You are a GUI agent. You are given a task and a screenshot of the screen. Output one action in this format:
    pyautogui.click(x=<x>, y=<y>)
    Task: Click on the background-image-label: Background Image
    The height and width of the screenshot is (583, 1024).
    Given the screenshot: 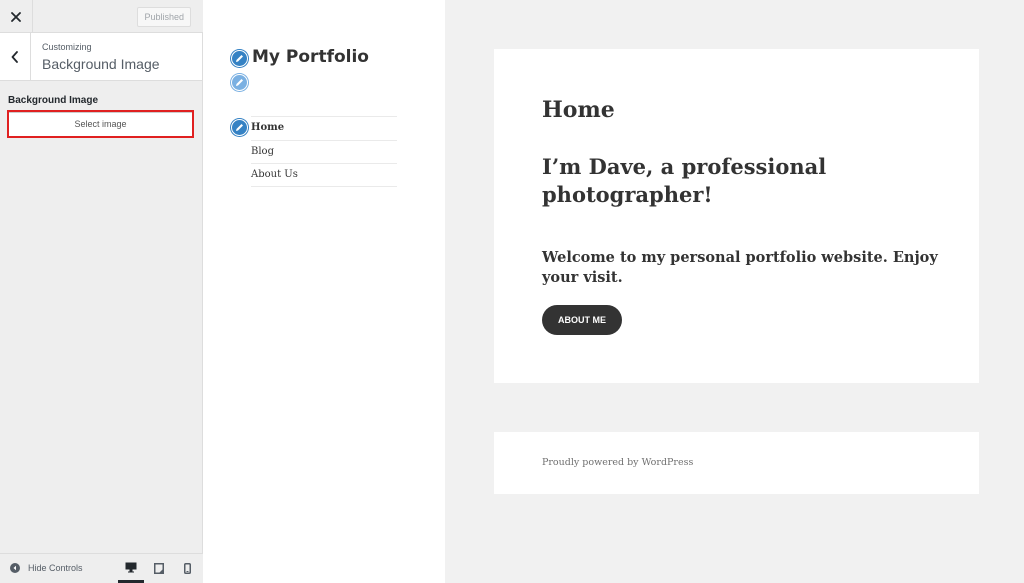 What is the action you would take?
    pyautogui.click(x=53, y=100)
    